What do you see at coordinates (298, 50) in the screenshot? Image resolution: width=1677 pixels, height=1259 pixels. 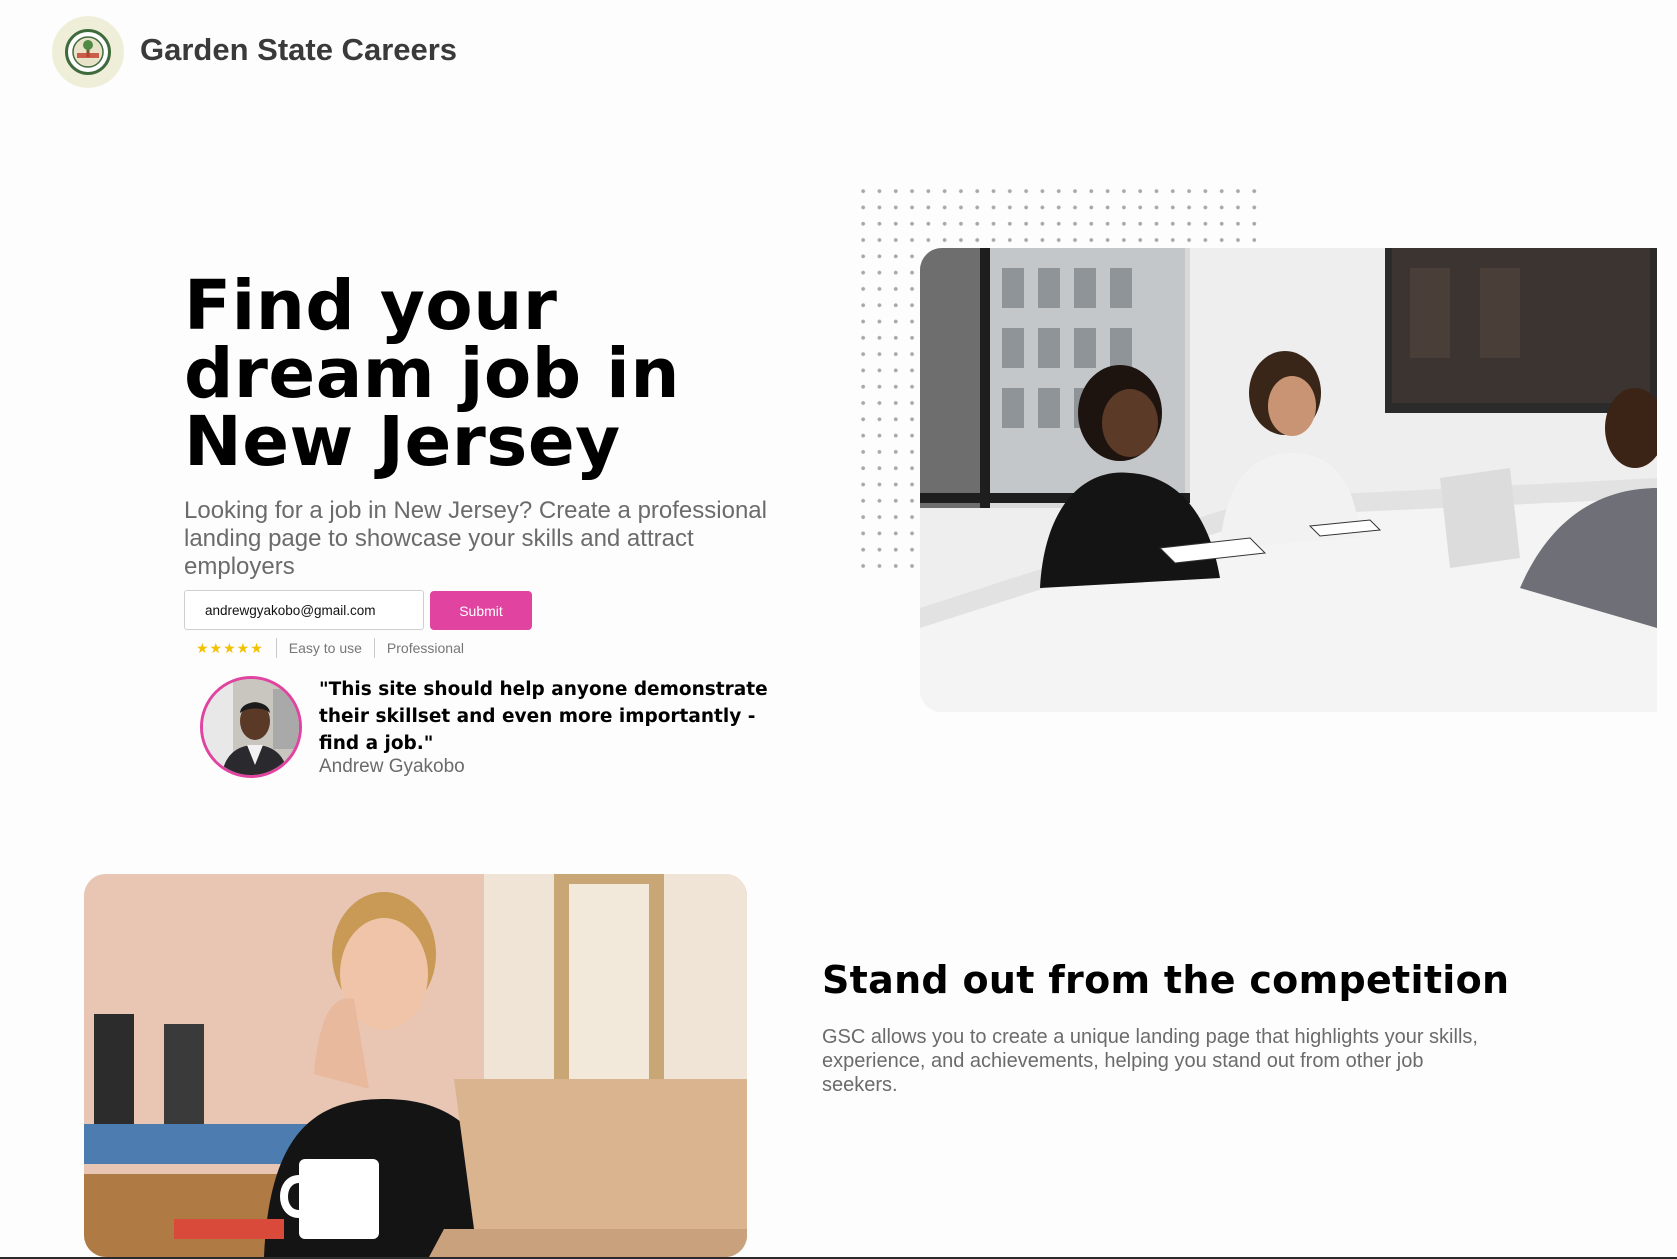 I see `brand-name: Garden State Careers` at bounding box center [298, 50].